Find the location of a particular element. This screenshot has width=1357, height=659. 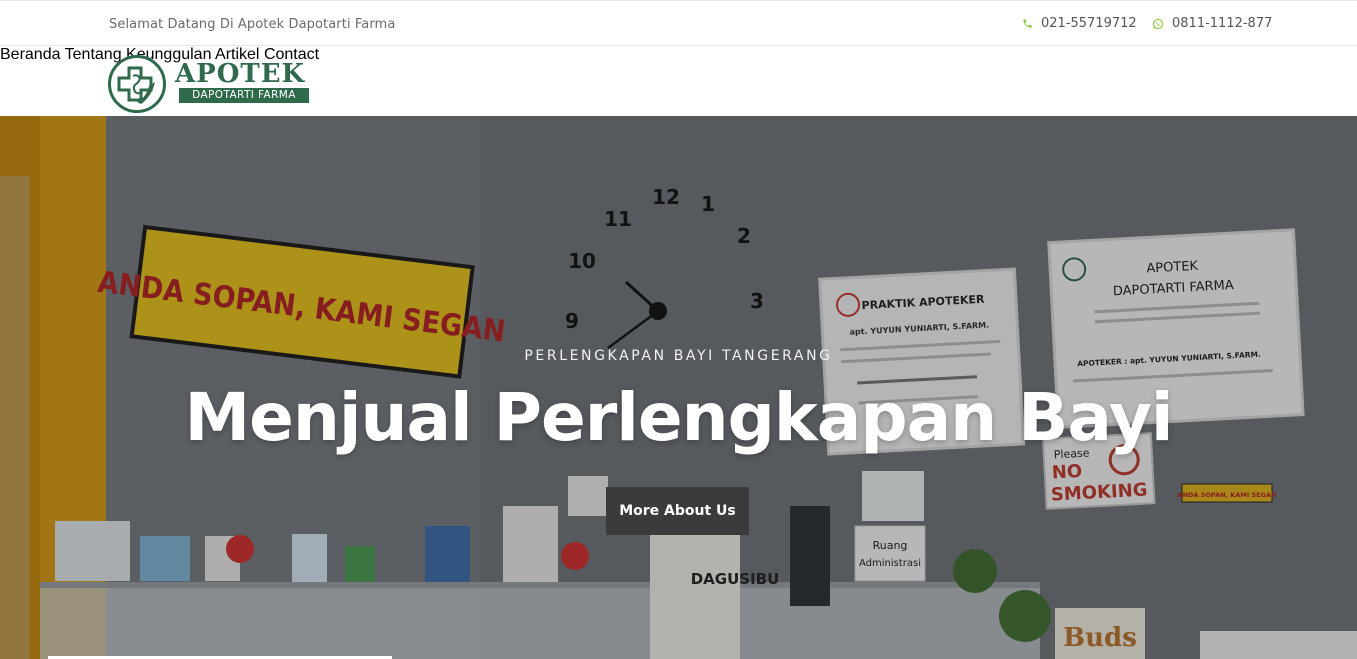

phone-contact: 021-55719712 is located at coordinates (1079, 23).